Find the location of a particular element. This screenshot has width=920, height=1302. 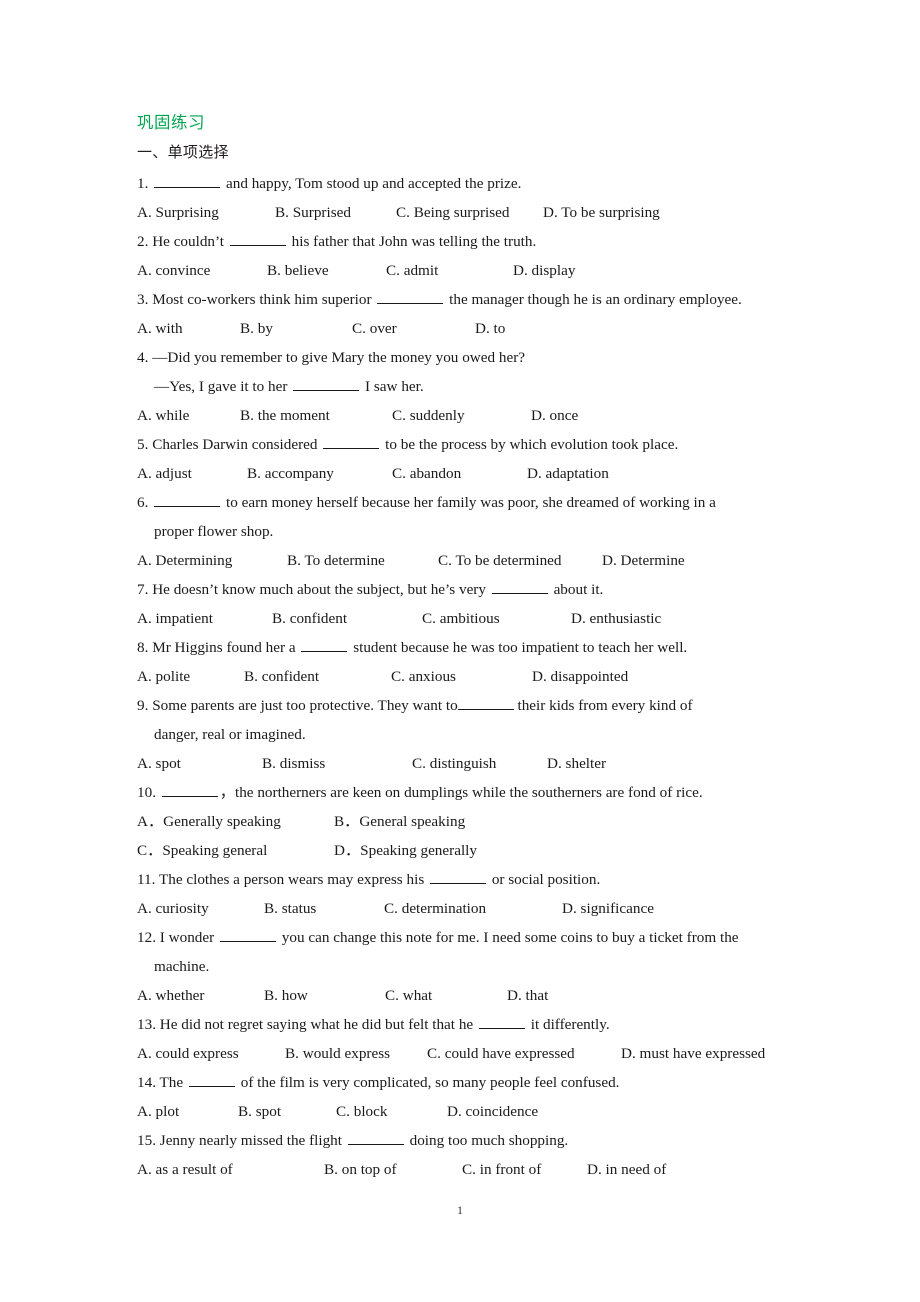

option-a: A. convince is located at coordinates (173, 270).